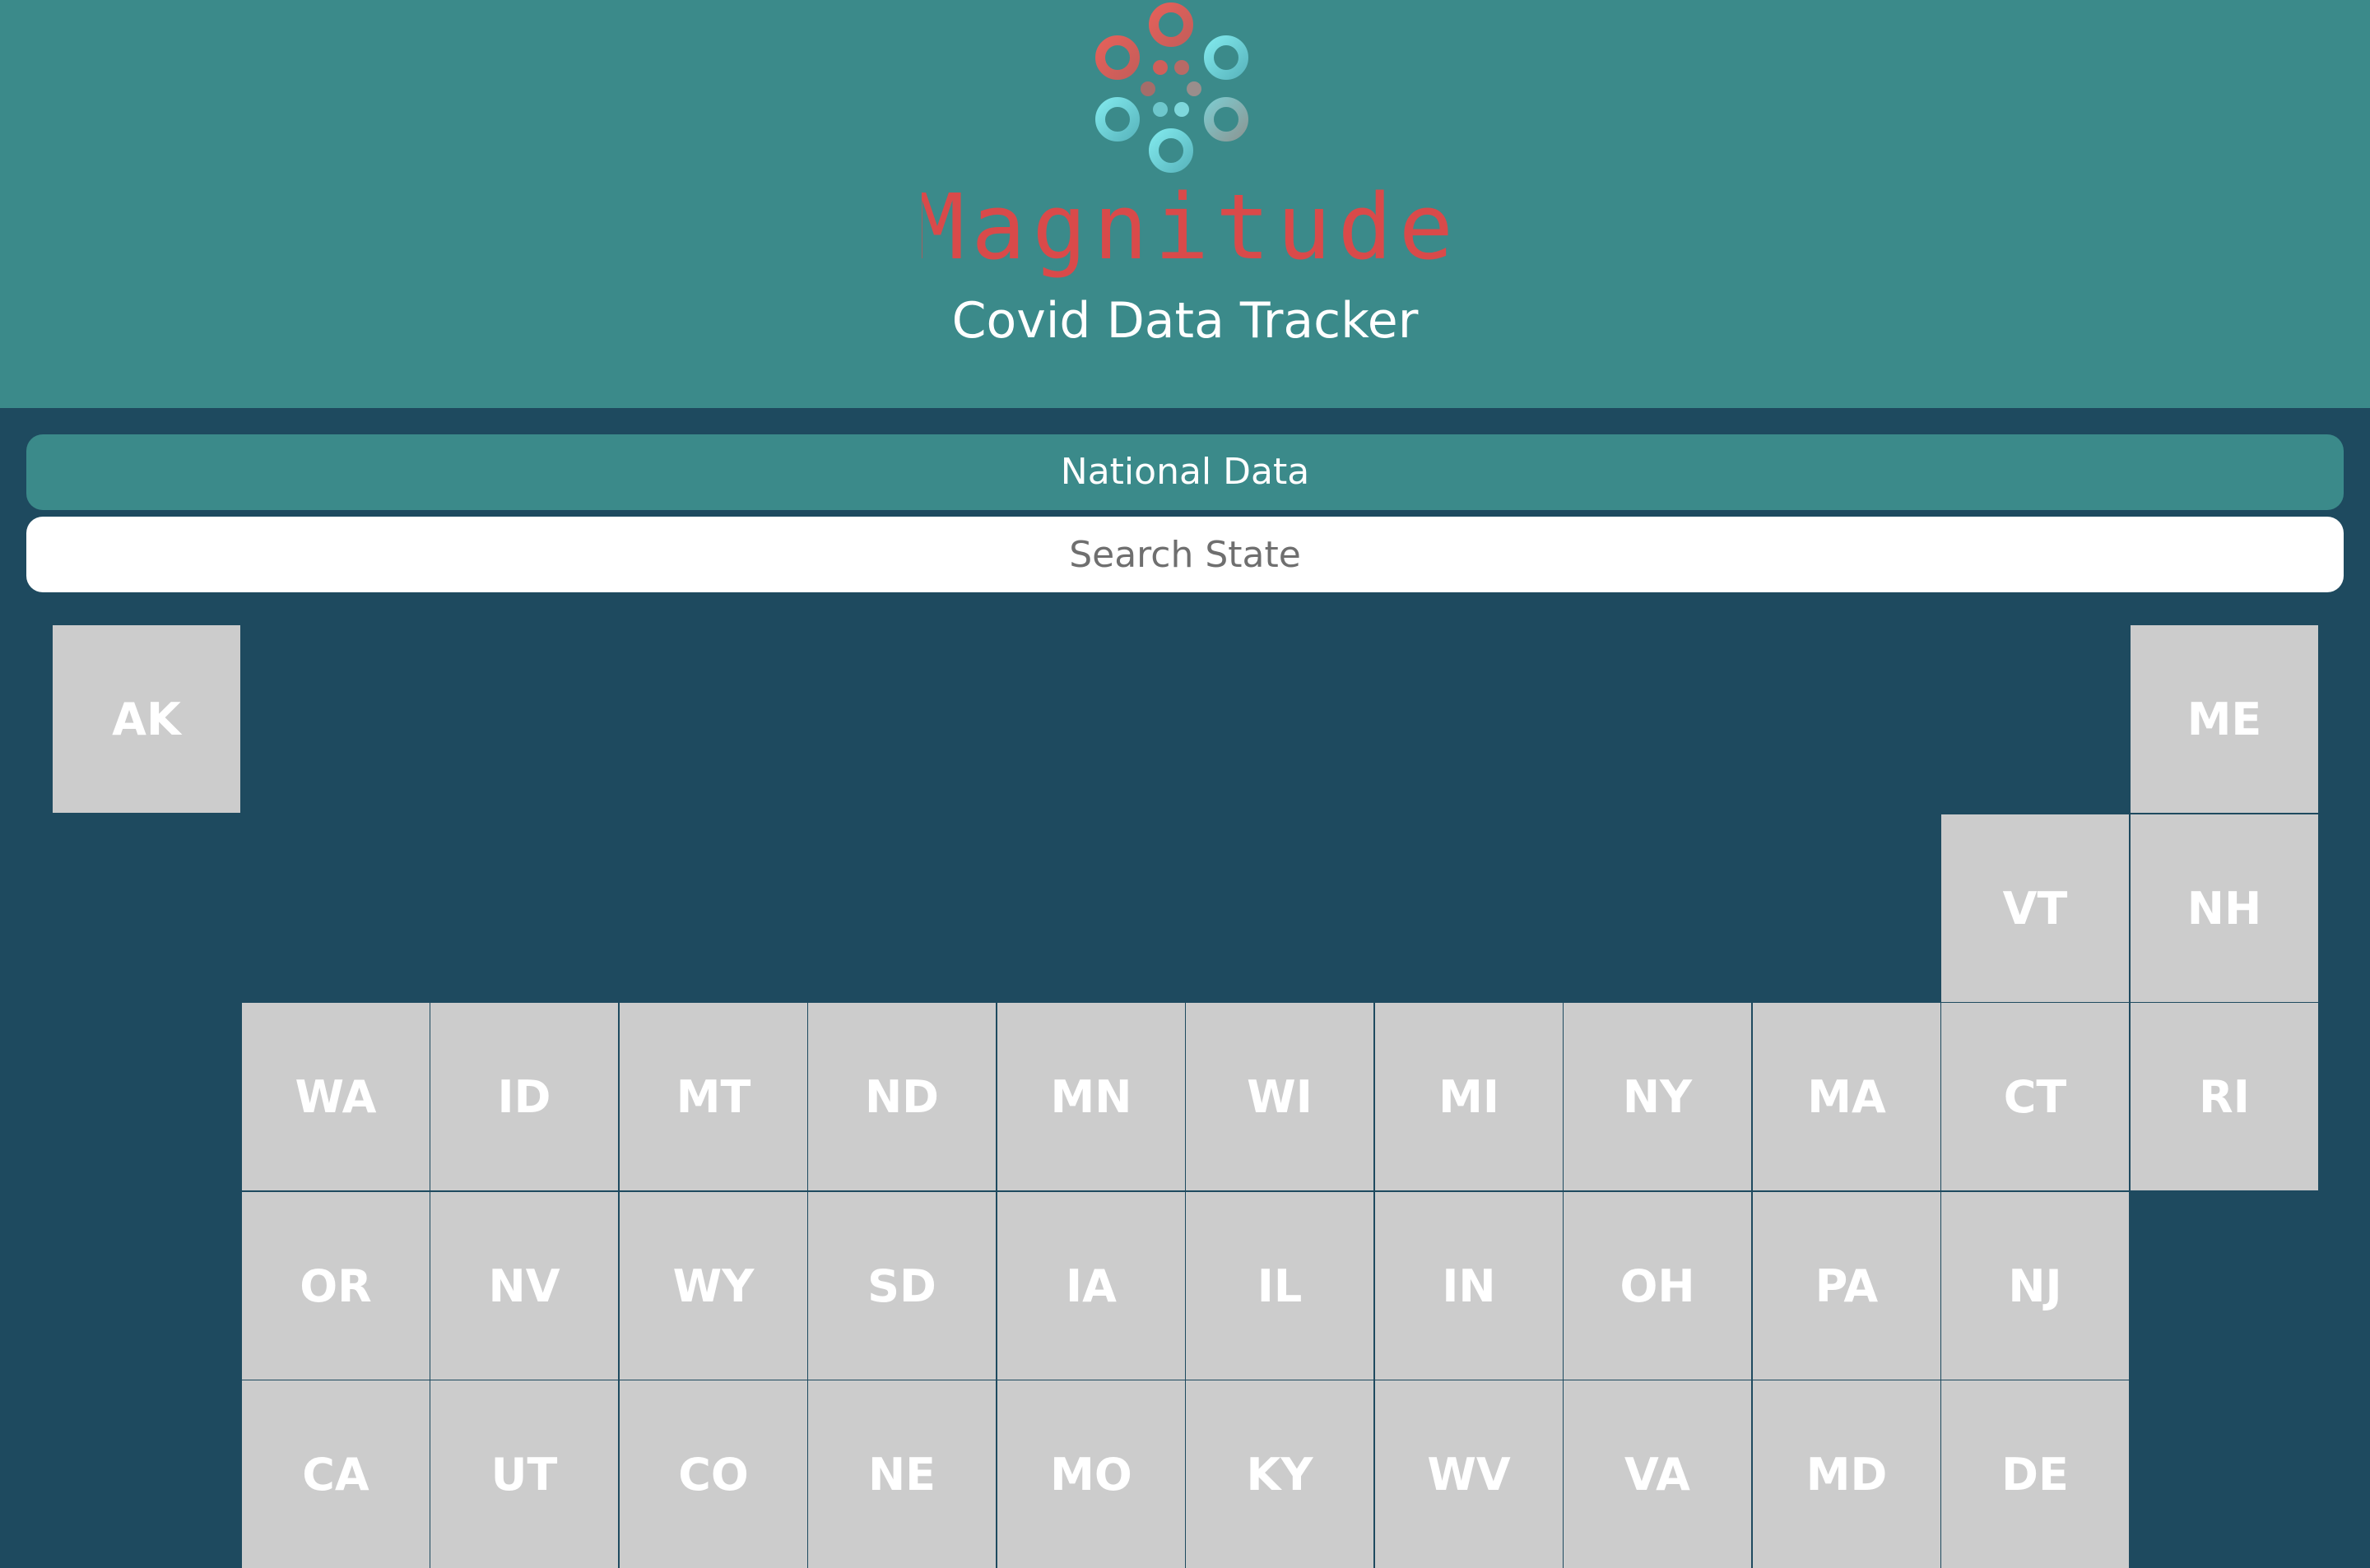  What do you see at coordinates (1279, 1096) in the screenshot?
I see `state-tile-wi: WI` at bounding box center [1279, 1096].